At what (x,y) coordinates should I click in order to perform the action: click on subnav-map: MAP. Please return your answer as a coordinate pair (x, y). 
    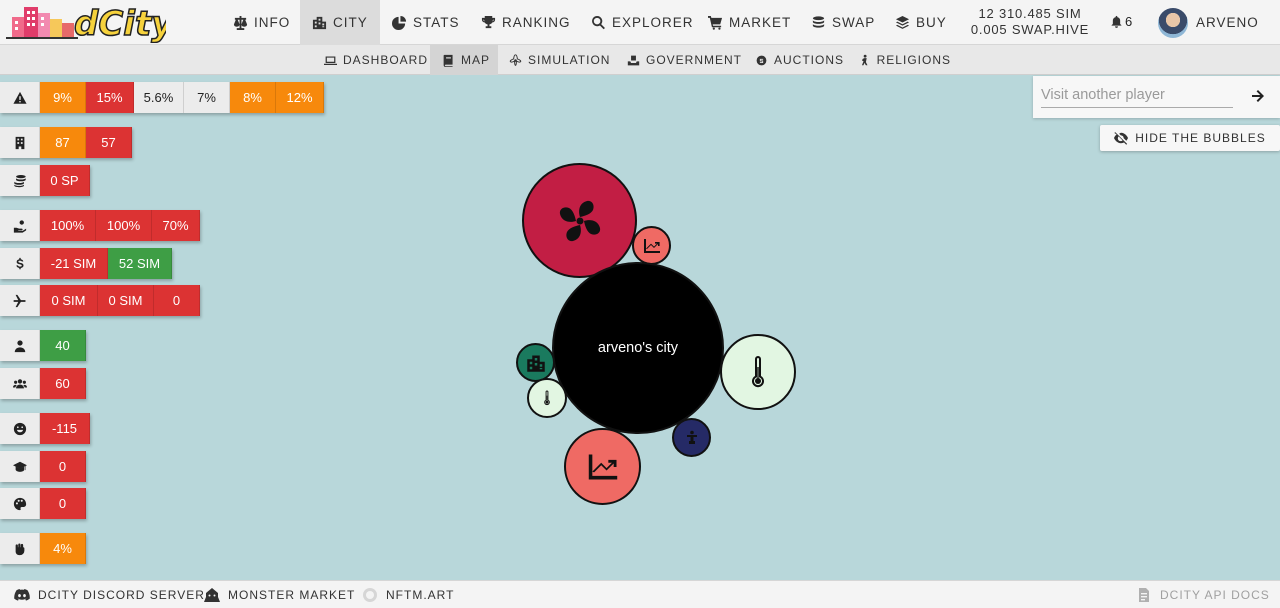
    Looking at the image, I should click on (464, 60).